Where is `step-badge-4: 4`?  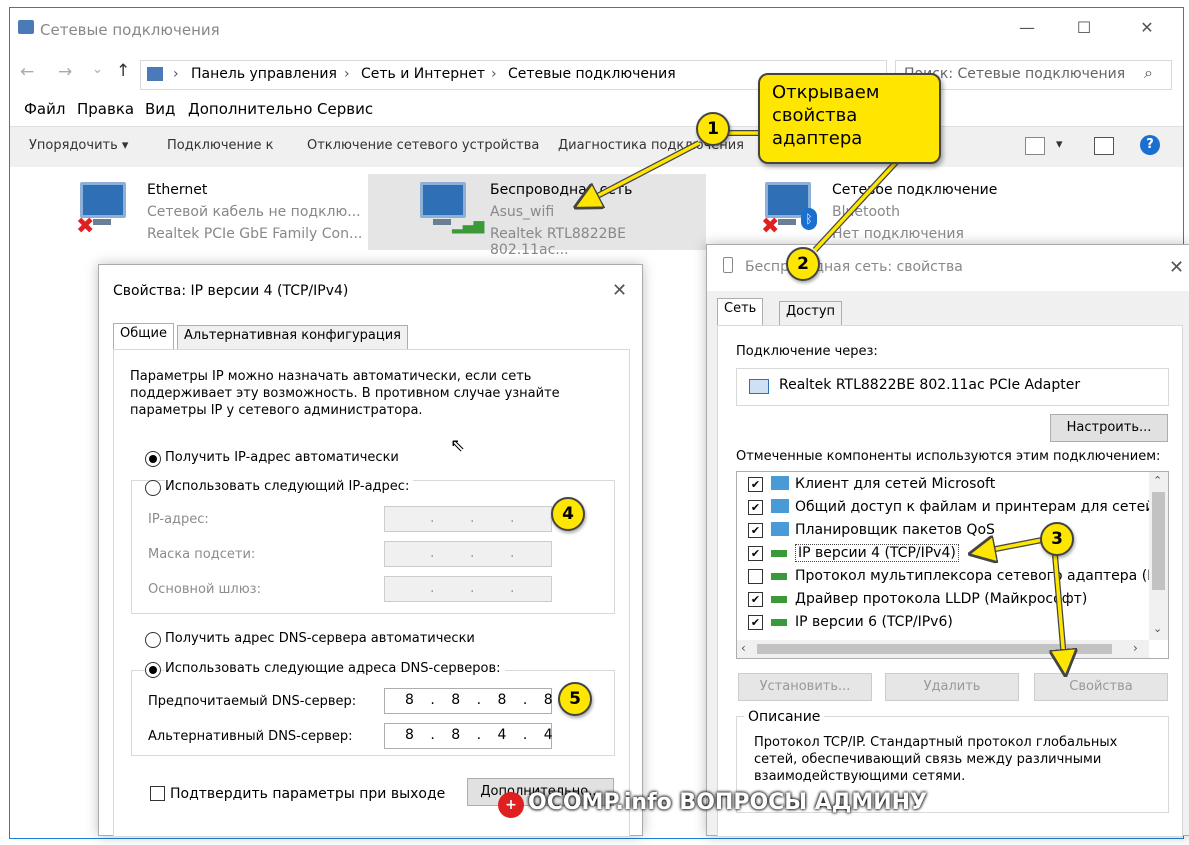
step-badge-4: 4 is located at coordinates (568, 514).